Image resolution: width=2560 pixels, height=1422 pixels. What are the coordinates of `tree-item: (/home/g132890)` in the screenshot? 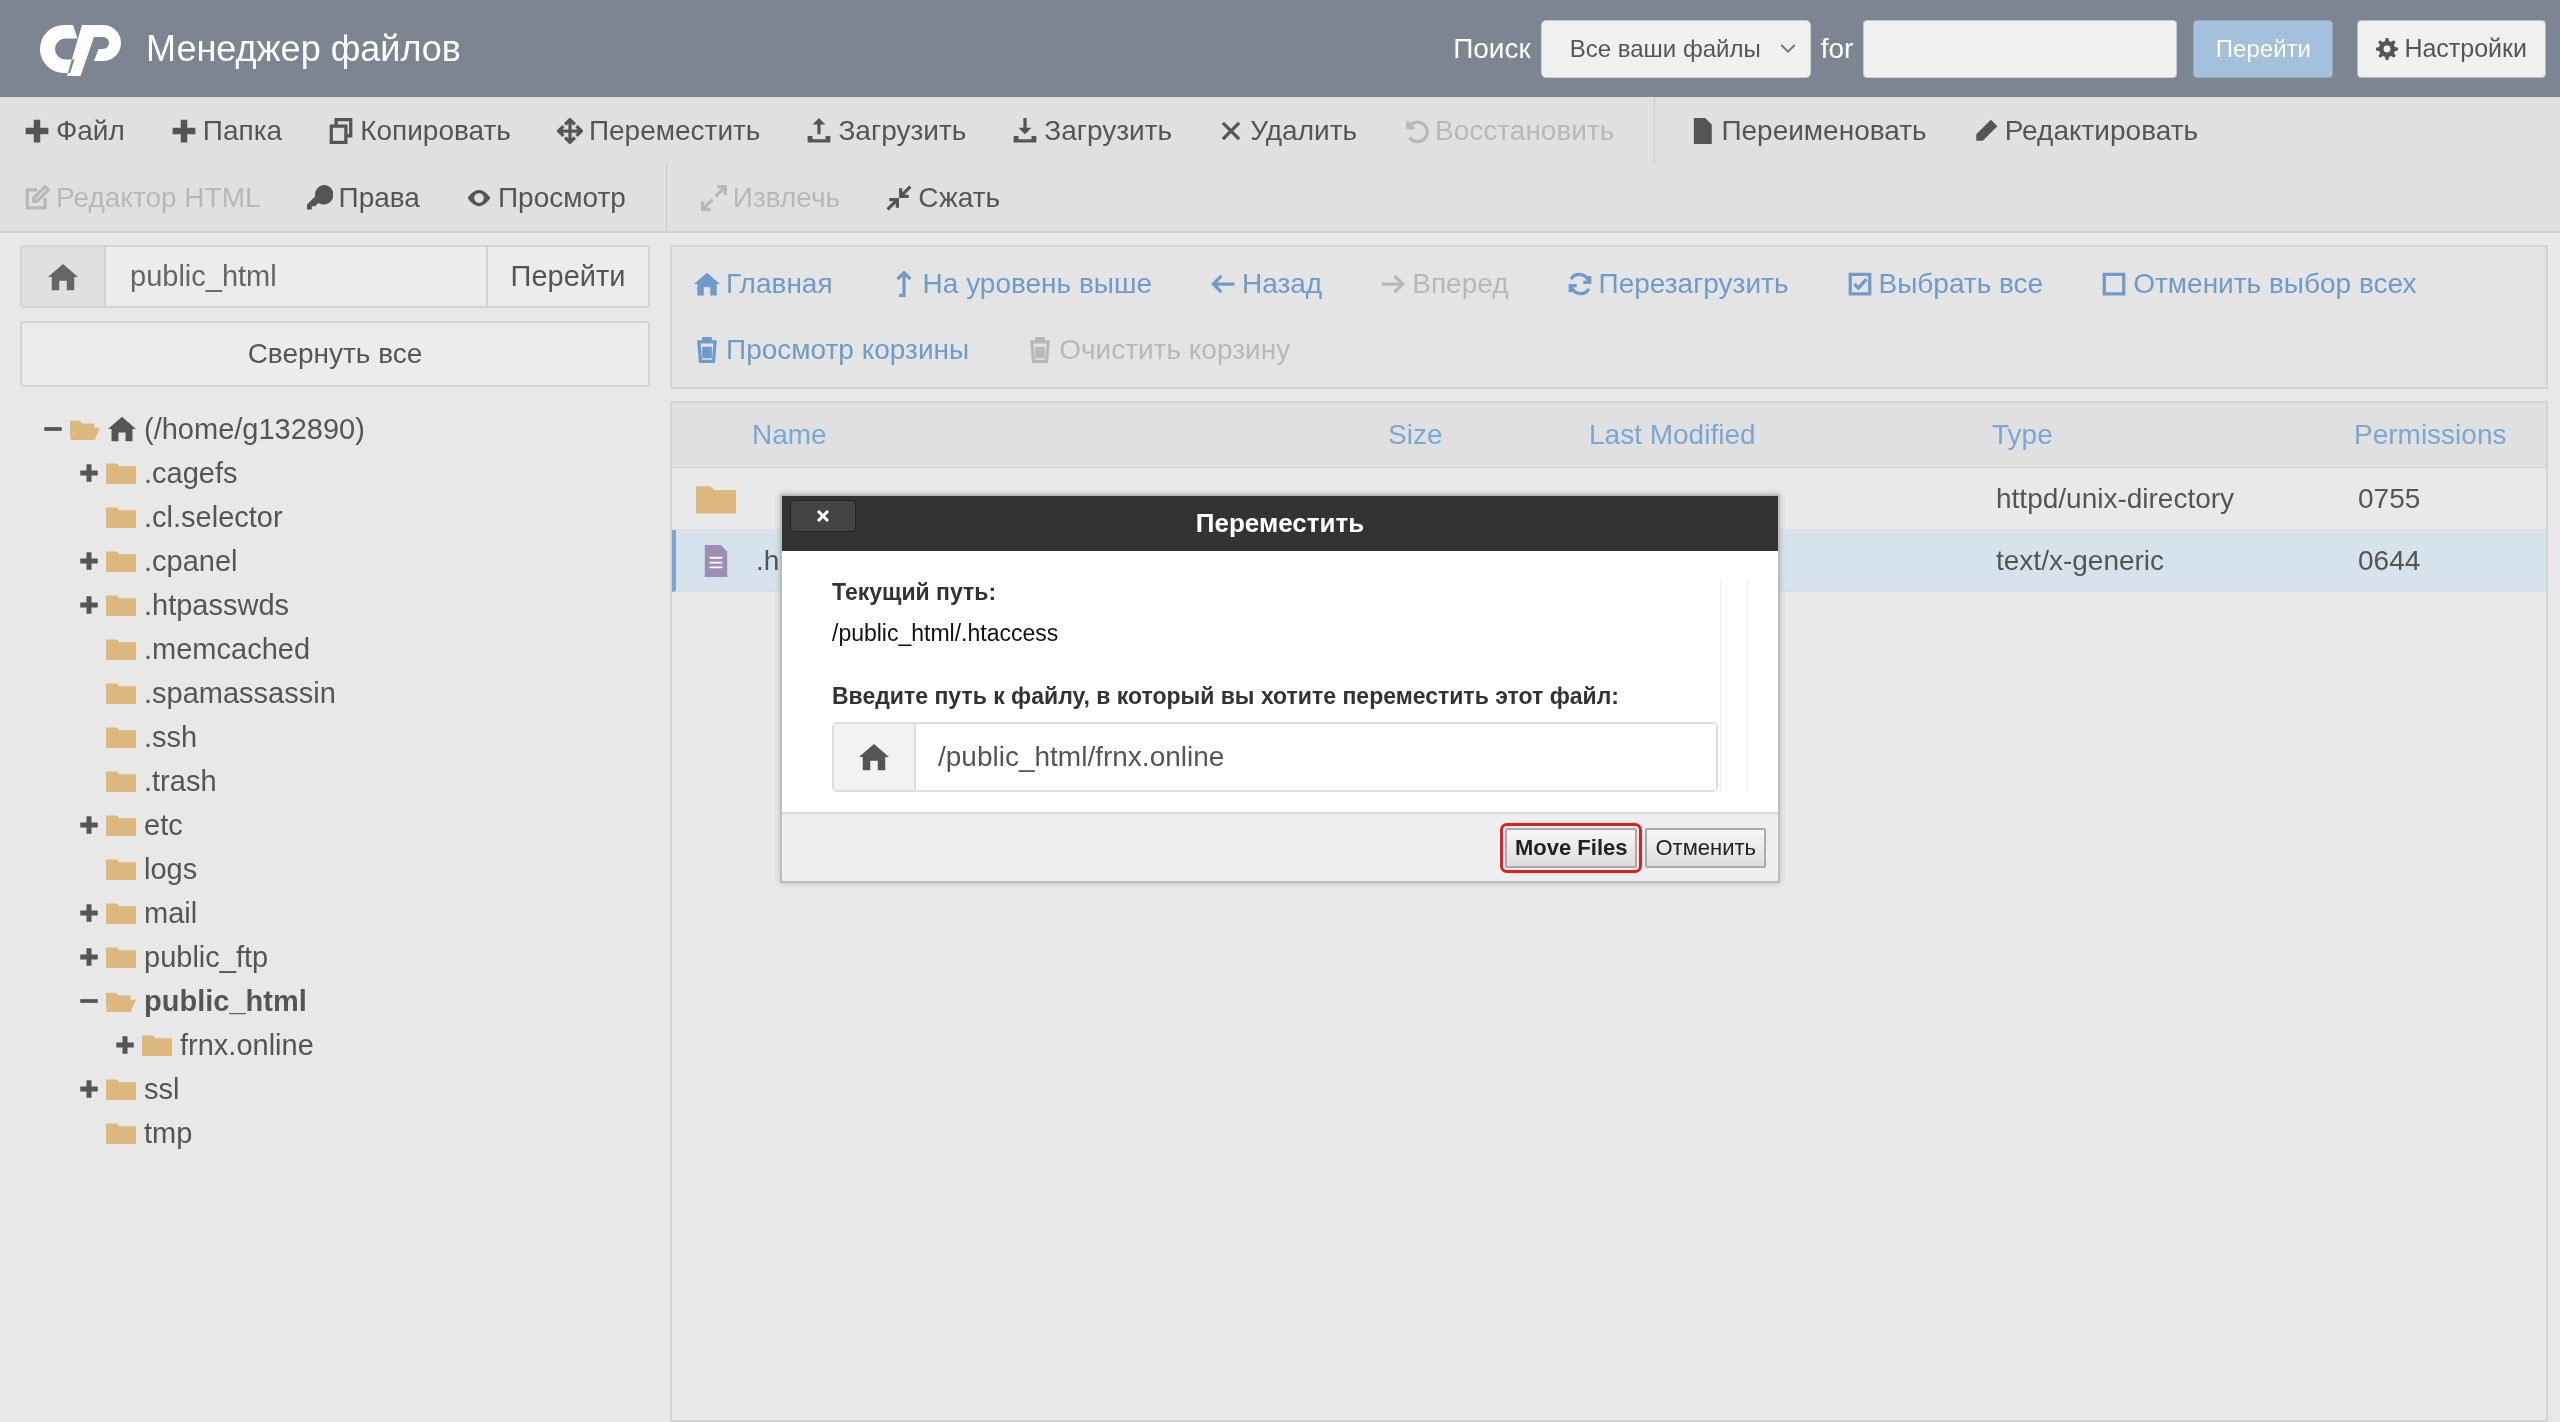 It's located at (254, 429).